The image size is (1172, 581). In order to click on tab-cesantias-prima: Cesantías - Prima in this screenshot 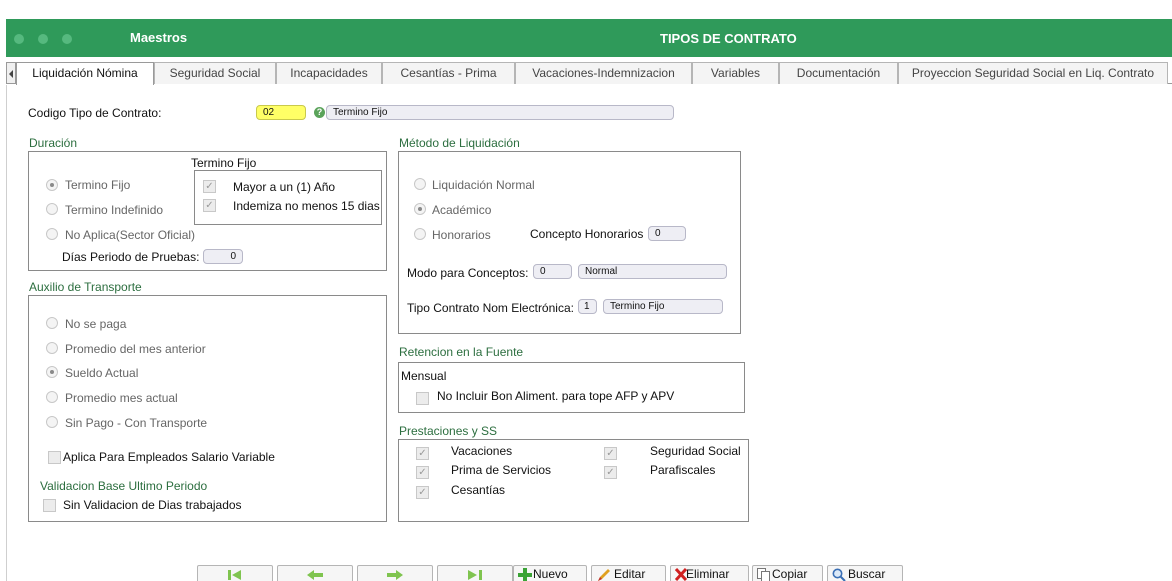, I will do `click(448, 73)`.